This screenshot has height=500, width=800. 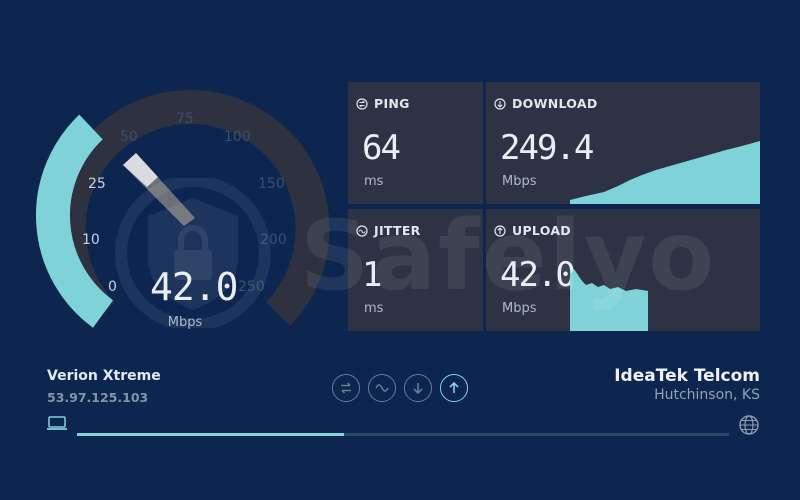 I want to click on server-location: Hutchinson, KS, so click(x=707, y=395).